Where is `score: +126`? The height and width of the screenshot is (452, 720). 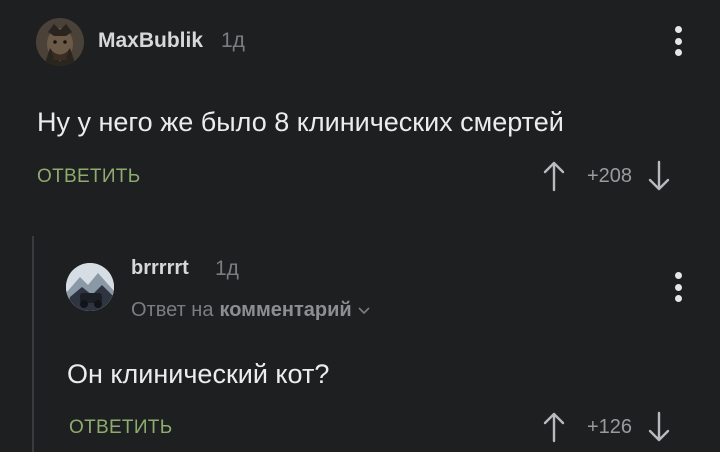
score: +126 is located at coordinates (610, 426).